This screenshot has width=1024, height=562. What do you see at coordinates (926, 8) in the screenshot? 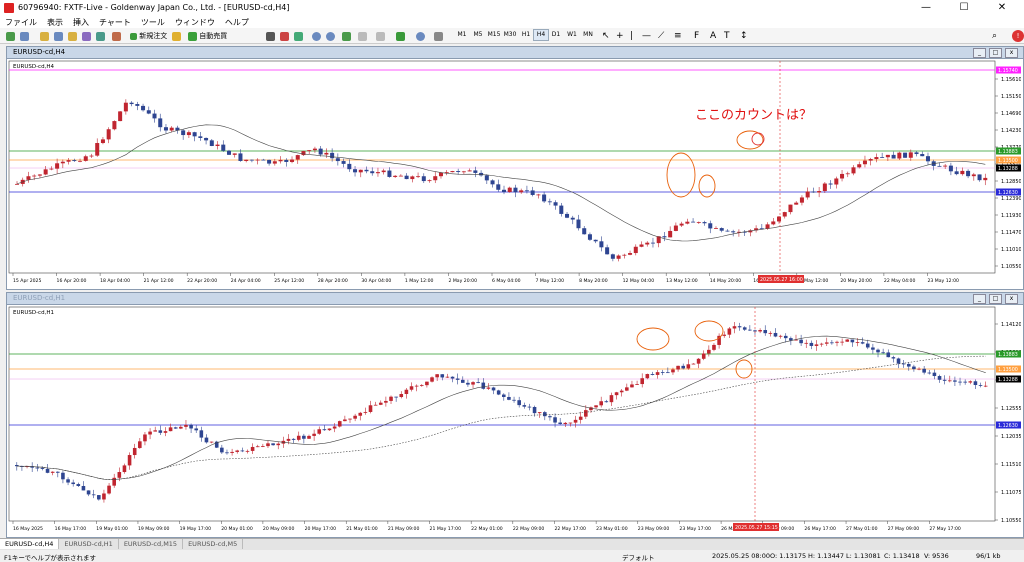
I see `minimize-button: —` at bounding box center [926, 8].